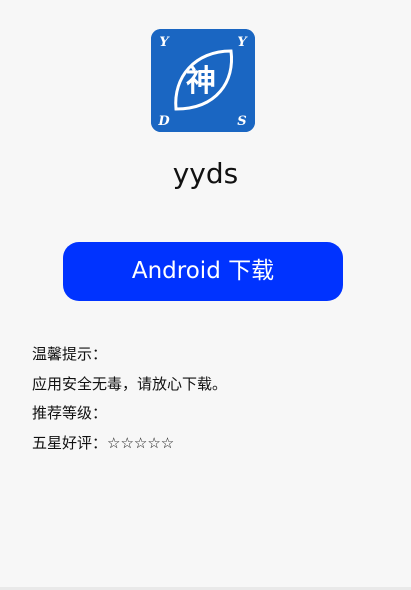  I want to click on app-logo-icon: 神 Y Y D S, so click(203, 80).